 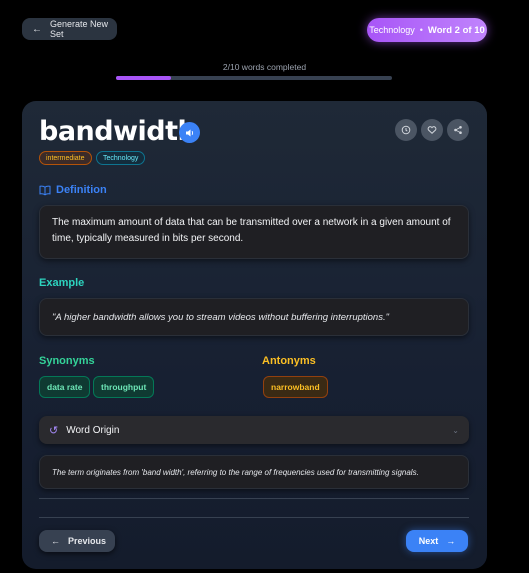 I want to click on generate-new-set-button: ← Generate New Set, so click(x=69, y=29).